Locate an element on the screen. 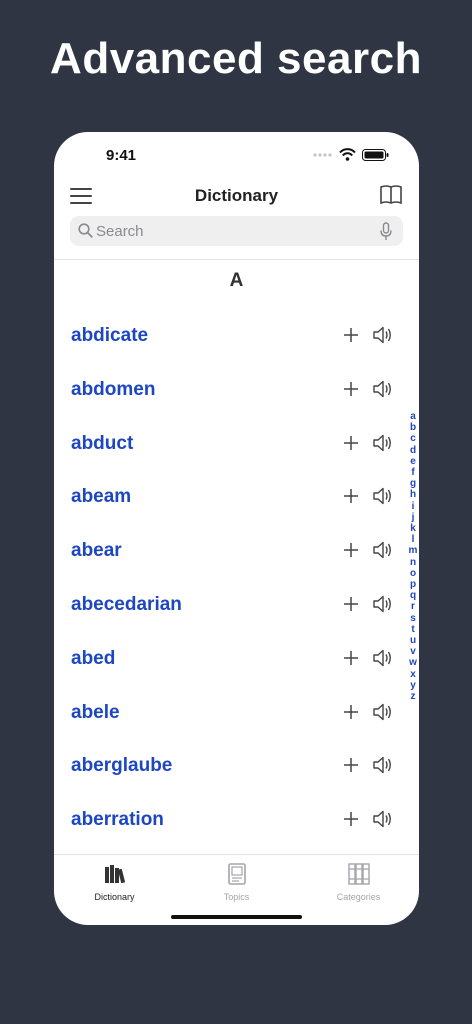 Image resolution: width=472 pixels, height=1024 pixels. tab-topics-label: Topics is located at coordinates (236, 897).